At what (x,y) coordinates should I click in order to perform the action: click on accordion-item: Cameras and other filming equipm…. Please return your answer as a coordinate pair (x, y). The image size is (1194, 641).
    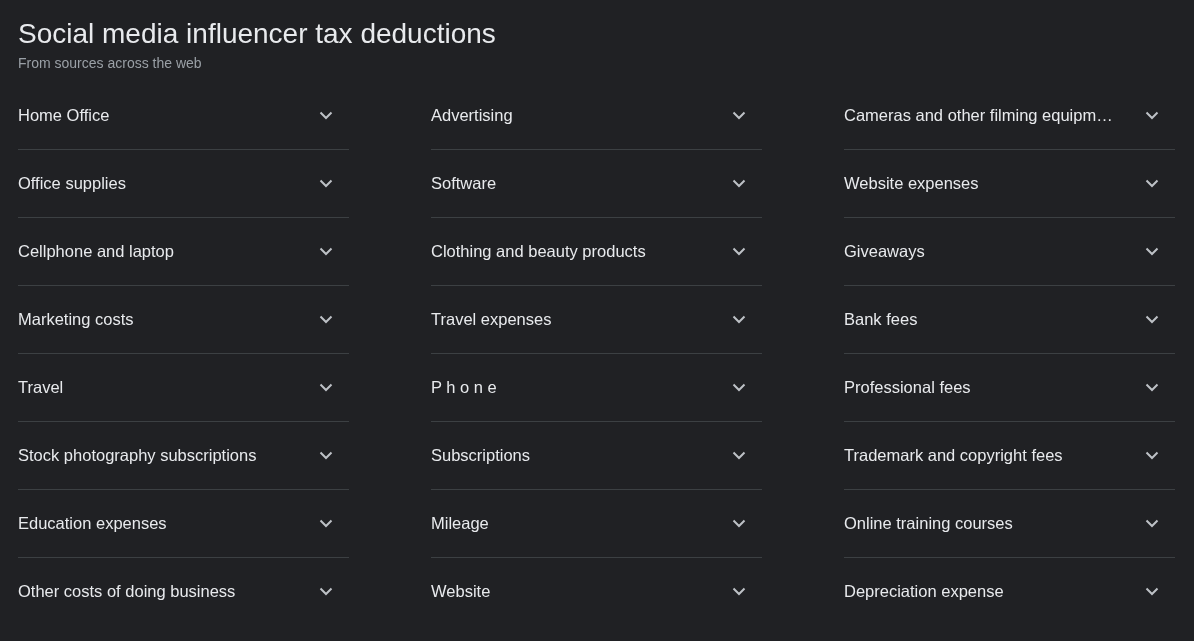
    Looking at the image, I should click on (1009, 116).